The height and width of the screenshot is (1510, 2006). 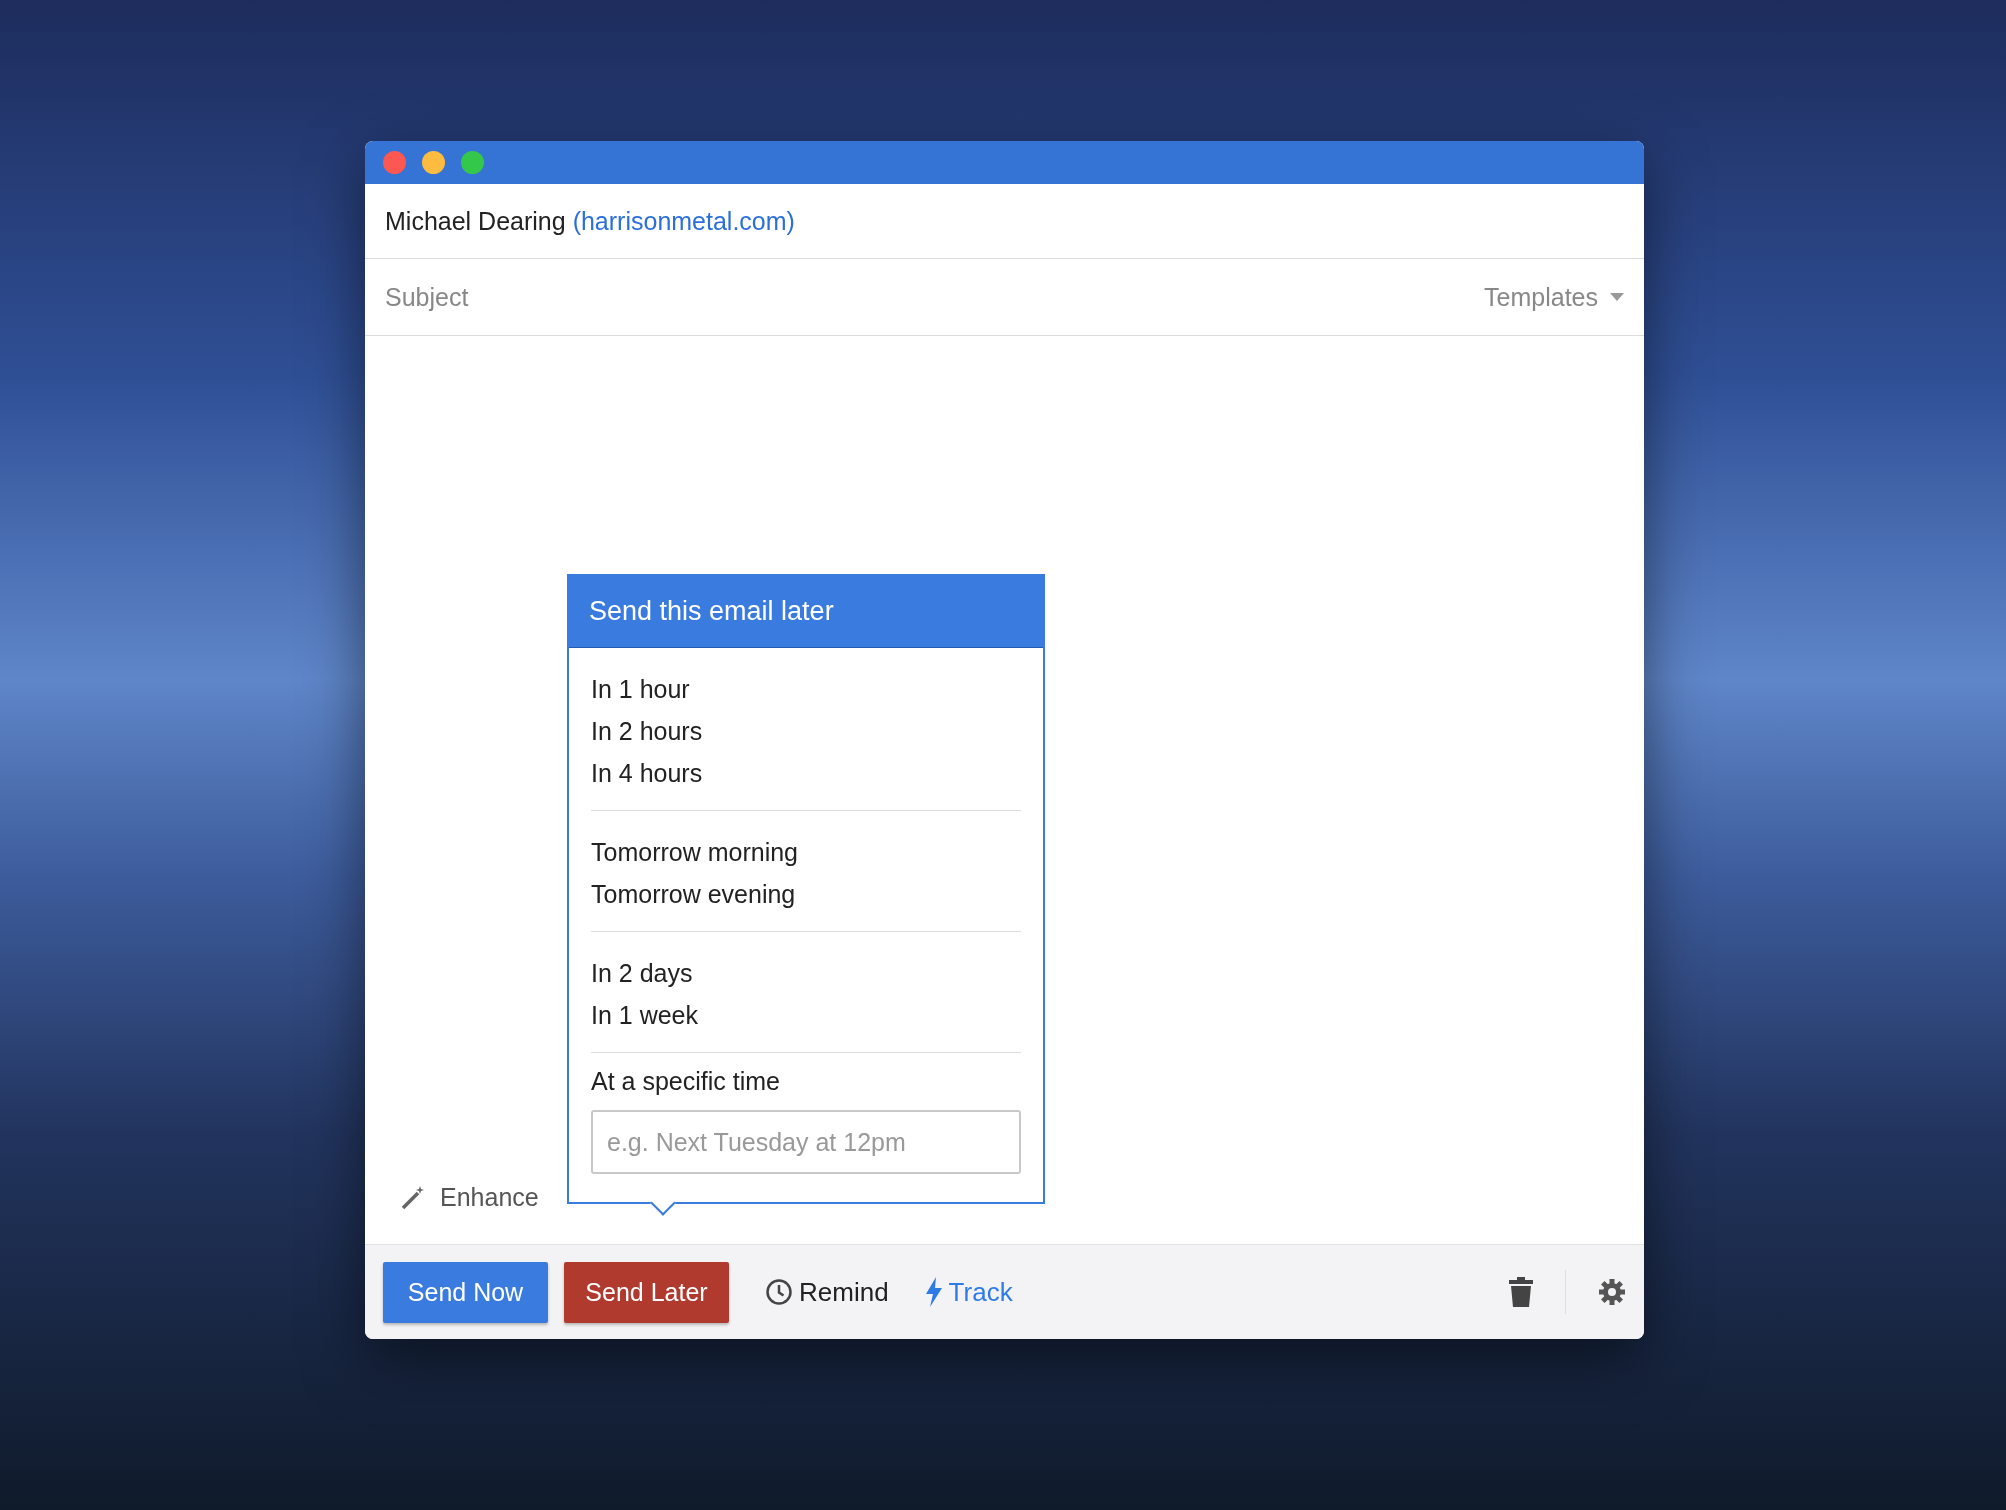 What do you see at coordinates (683, 221) in the screenshot?
I see `recipient-domain: (harrisonmetal.com)` at bounding box center [683, 221].